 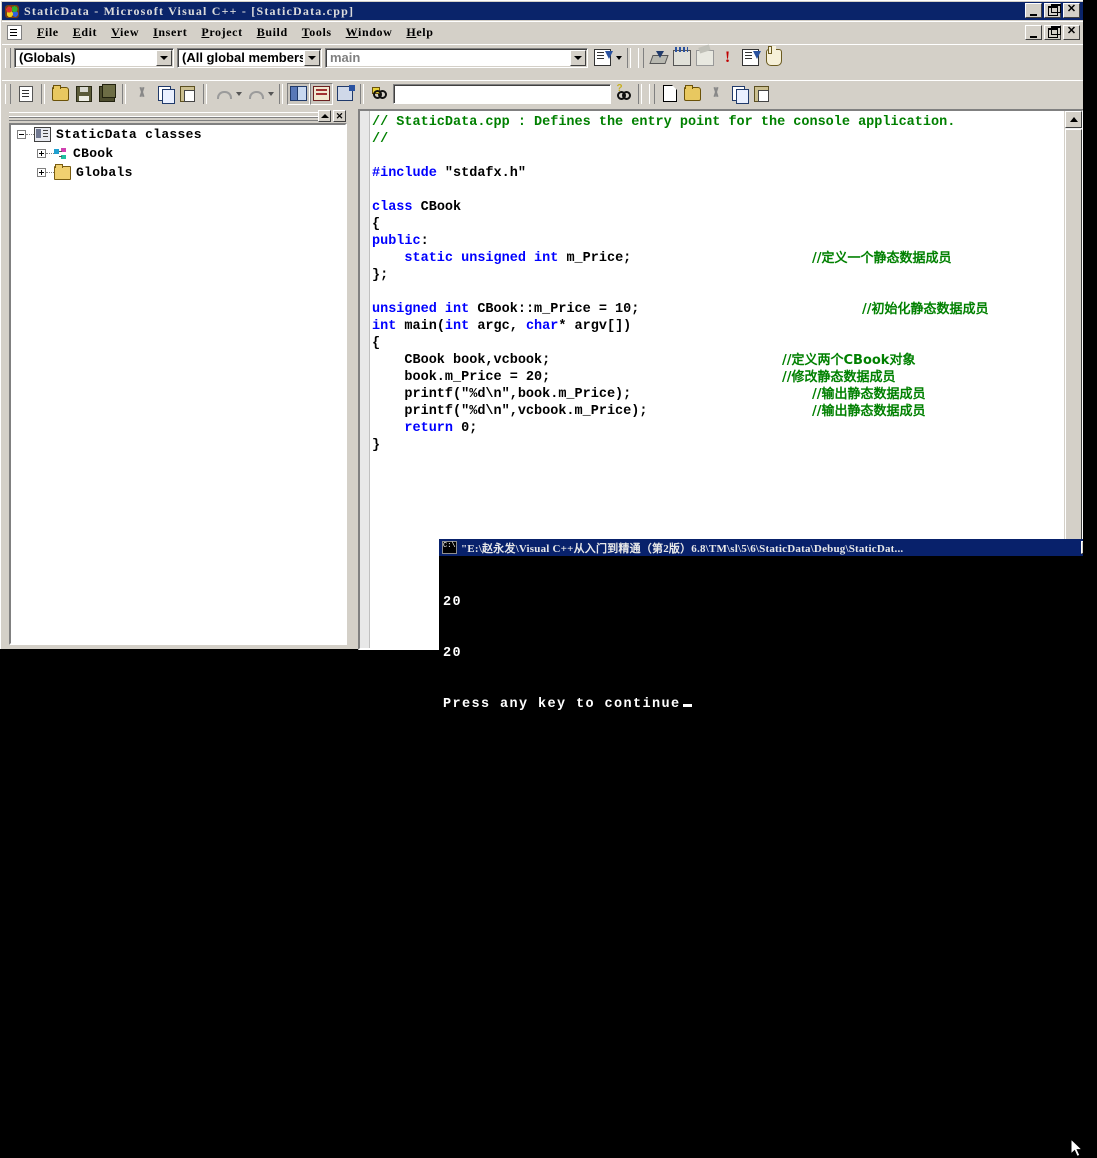 What do you see at coordinates (715, 94) in the screenshot?
I see `cut-button2` at bounding box center [715, 94].